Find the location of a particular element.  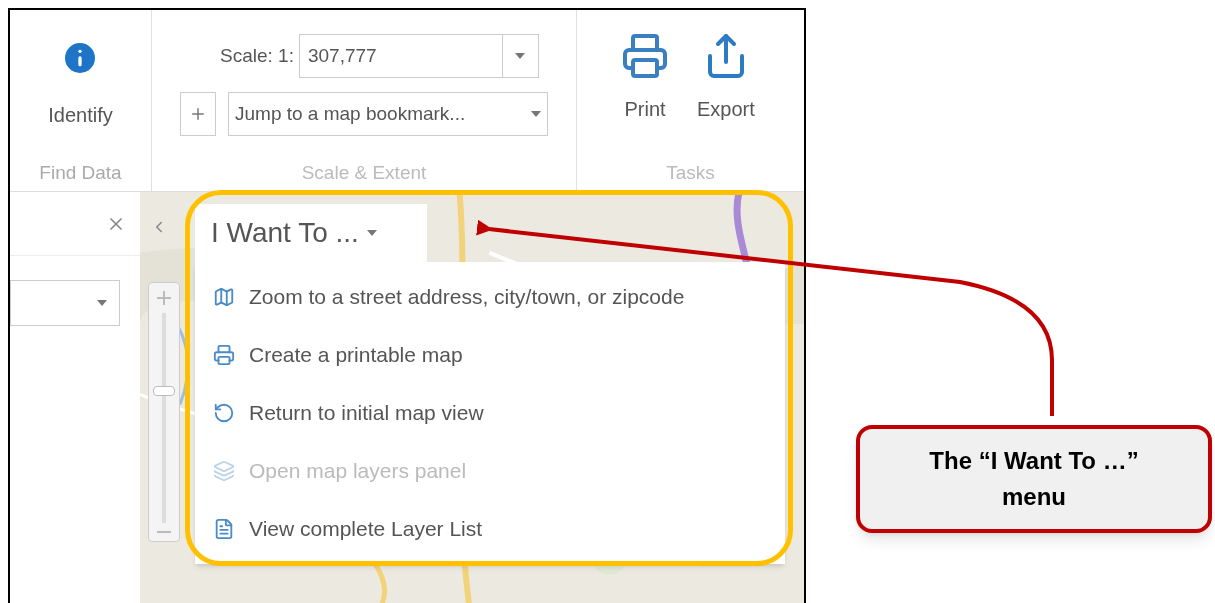

menu-item: Return to initial map view is located at coordinates (490, 413).